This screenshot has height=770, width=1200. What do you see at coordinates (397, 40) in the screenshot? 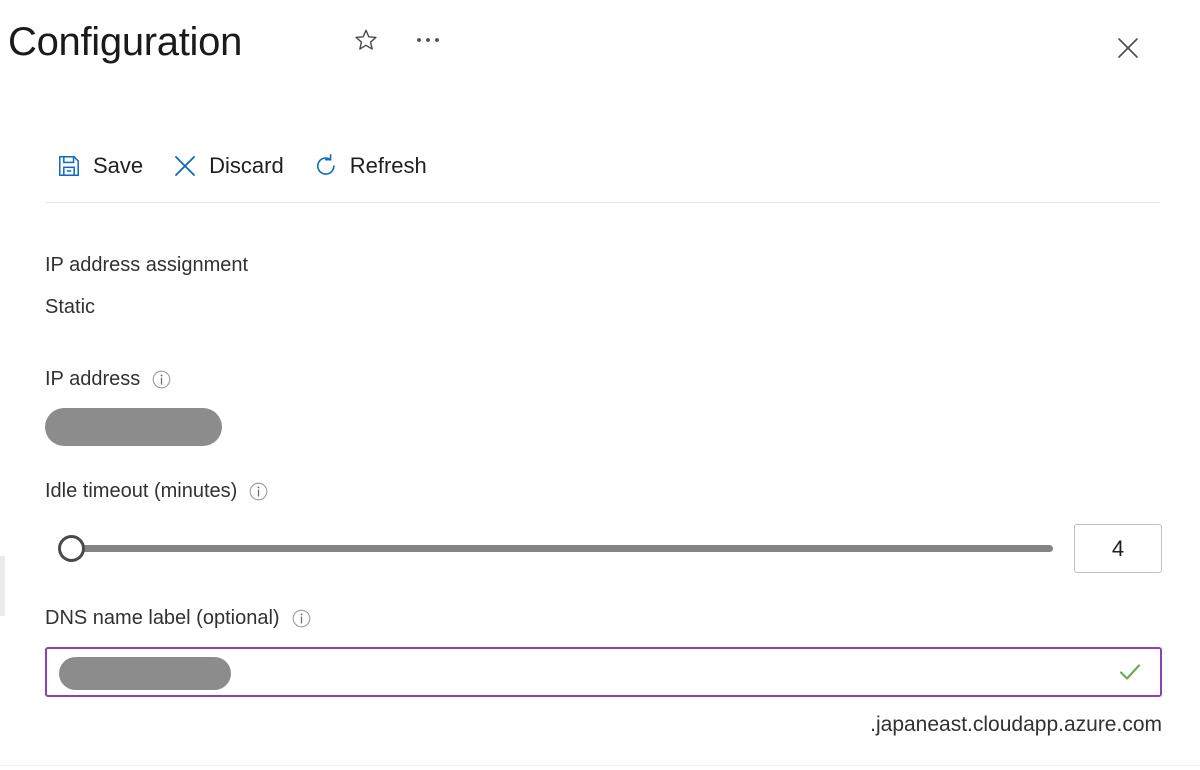
I see `title-actions` at bounding box center [397, 40].